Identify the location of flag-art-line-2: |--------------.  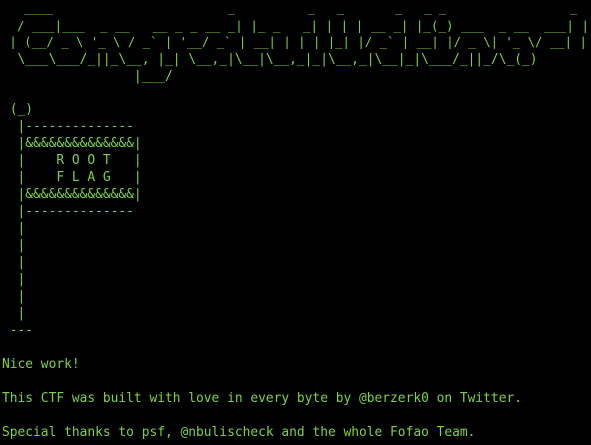
(68, 126).